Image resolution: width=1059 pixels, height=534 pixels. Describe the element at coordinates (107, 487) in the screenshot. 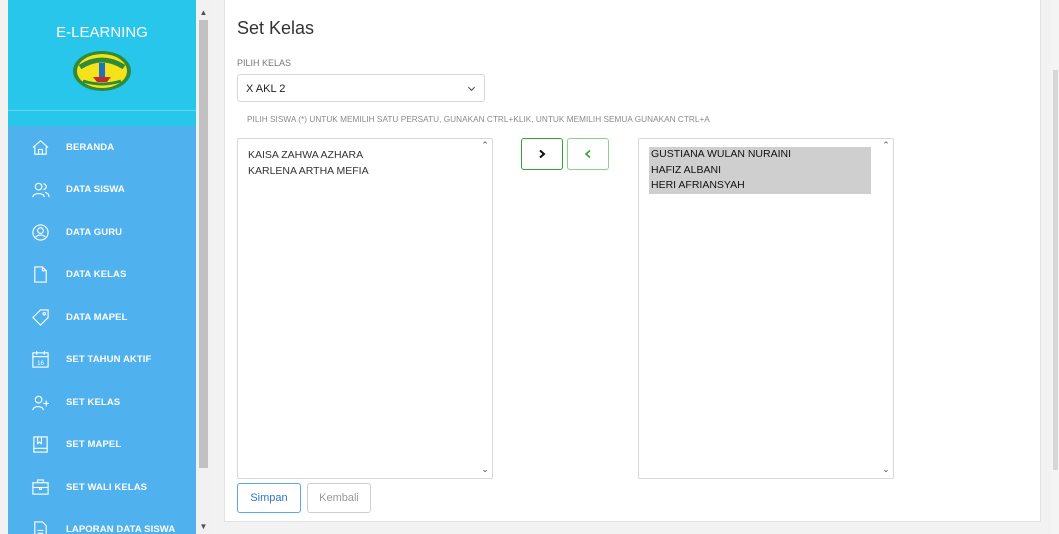

I see `sidebar-item-label: SET WALI KELAS` at that location.